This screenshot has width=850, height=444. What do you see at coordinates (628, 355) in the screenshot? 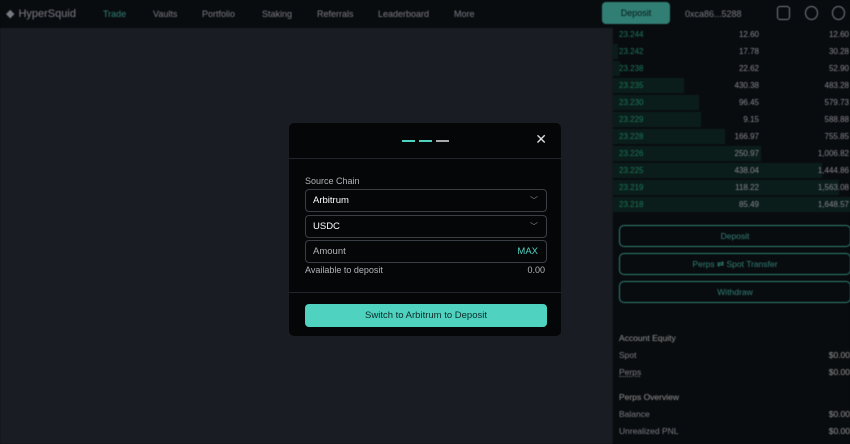
I see `spot-label: Spot` at bounding box center [628, 355].